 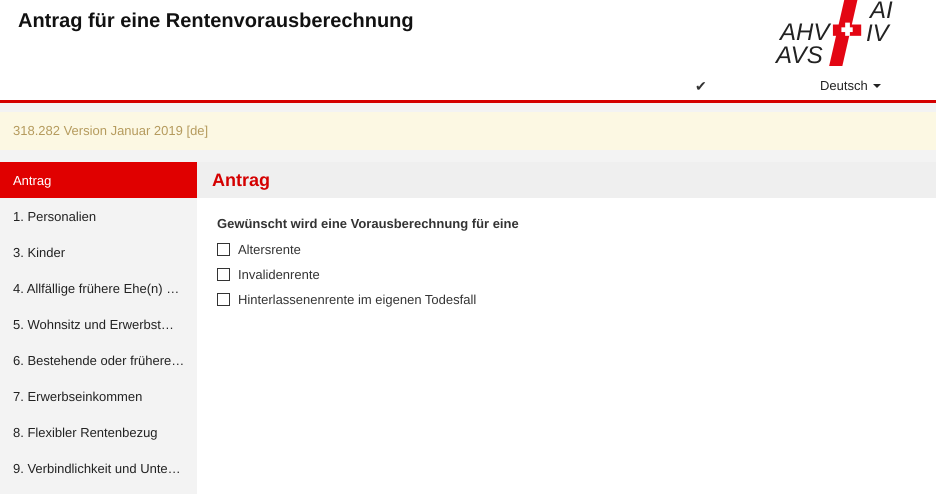 What do you see at coordinates (98, 252) in the screenshot?
I see `sidebar-item: 3. Kinder` at bounding box center [98, 252].